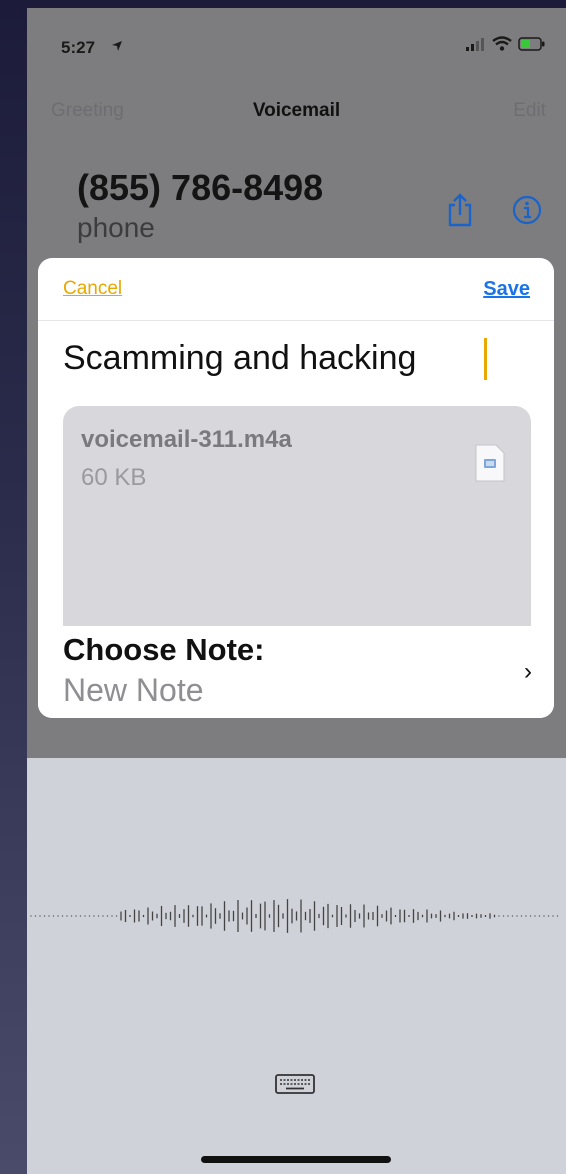 This screenshot has height=1174, width=566. I want to click on cancel-button: Cancel, so click(92, 289).